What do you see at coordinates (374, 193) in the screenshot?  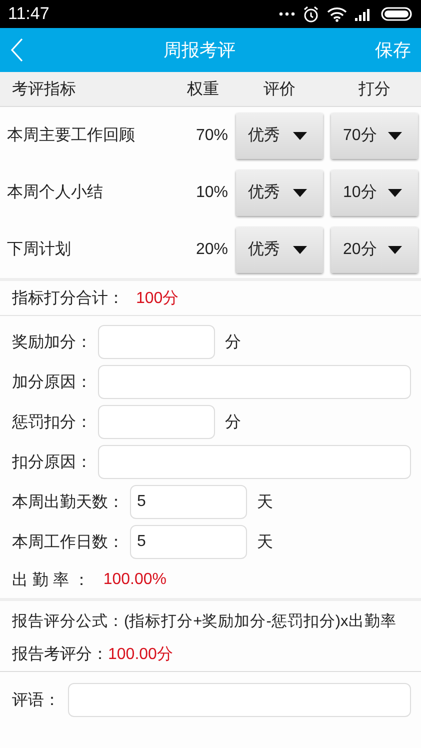 I see `score-dropdown: 10分` at bounding box center [374, 193].